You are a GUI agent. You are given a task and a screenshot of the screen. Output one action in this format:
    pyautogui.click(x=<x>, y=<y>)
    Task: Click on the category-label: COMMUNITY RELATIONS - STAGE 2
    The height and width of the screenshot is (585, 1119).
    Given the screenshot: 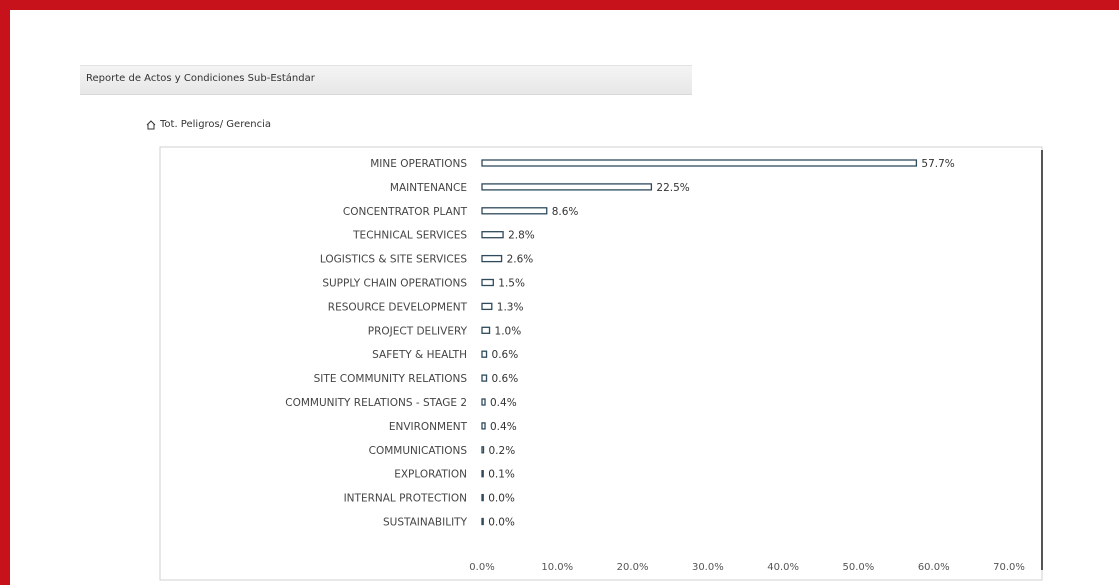 What is the action you would take?
    pyautogui.click(x=376, y=403)
    